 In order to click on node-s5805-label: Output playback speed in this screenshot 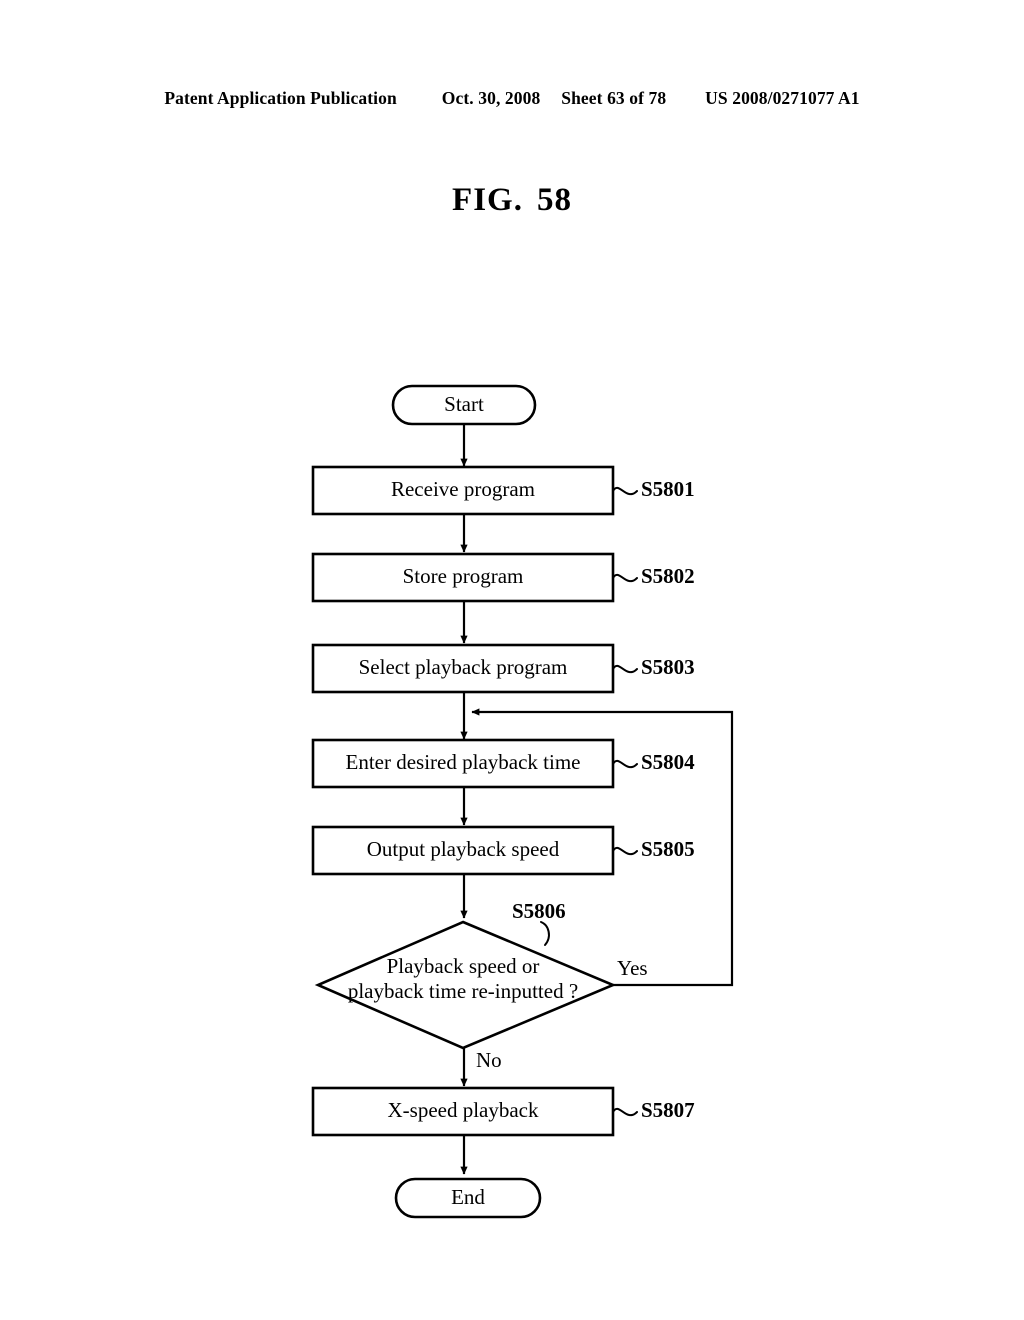, I will do `click(463, 849)`.